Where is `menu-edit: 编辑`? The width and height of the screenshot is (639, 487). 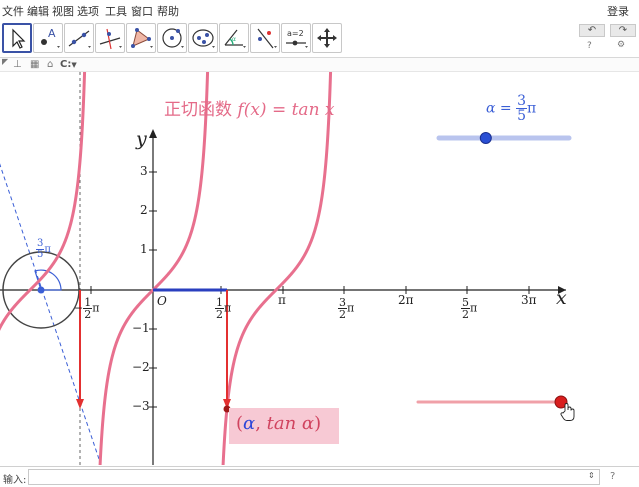
menu-edit: 编辑 is located at coordinates (38, 11).